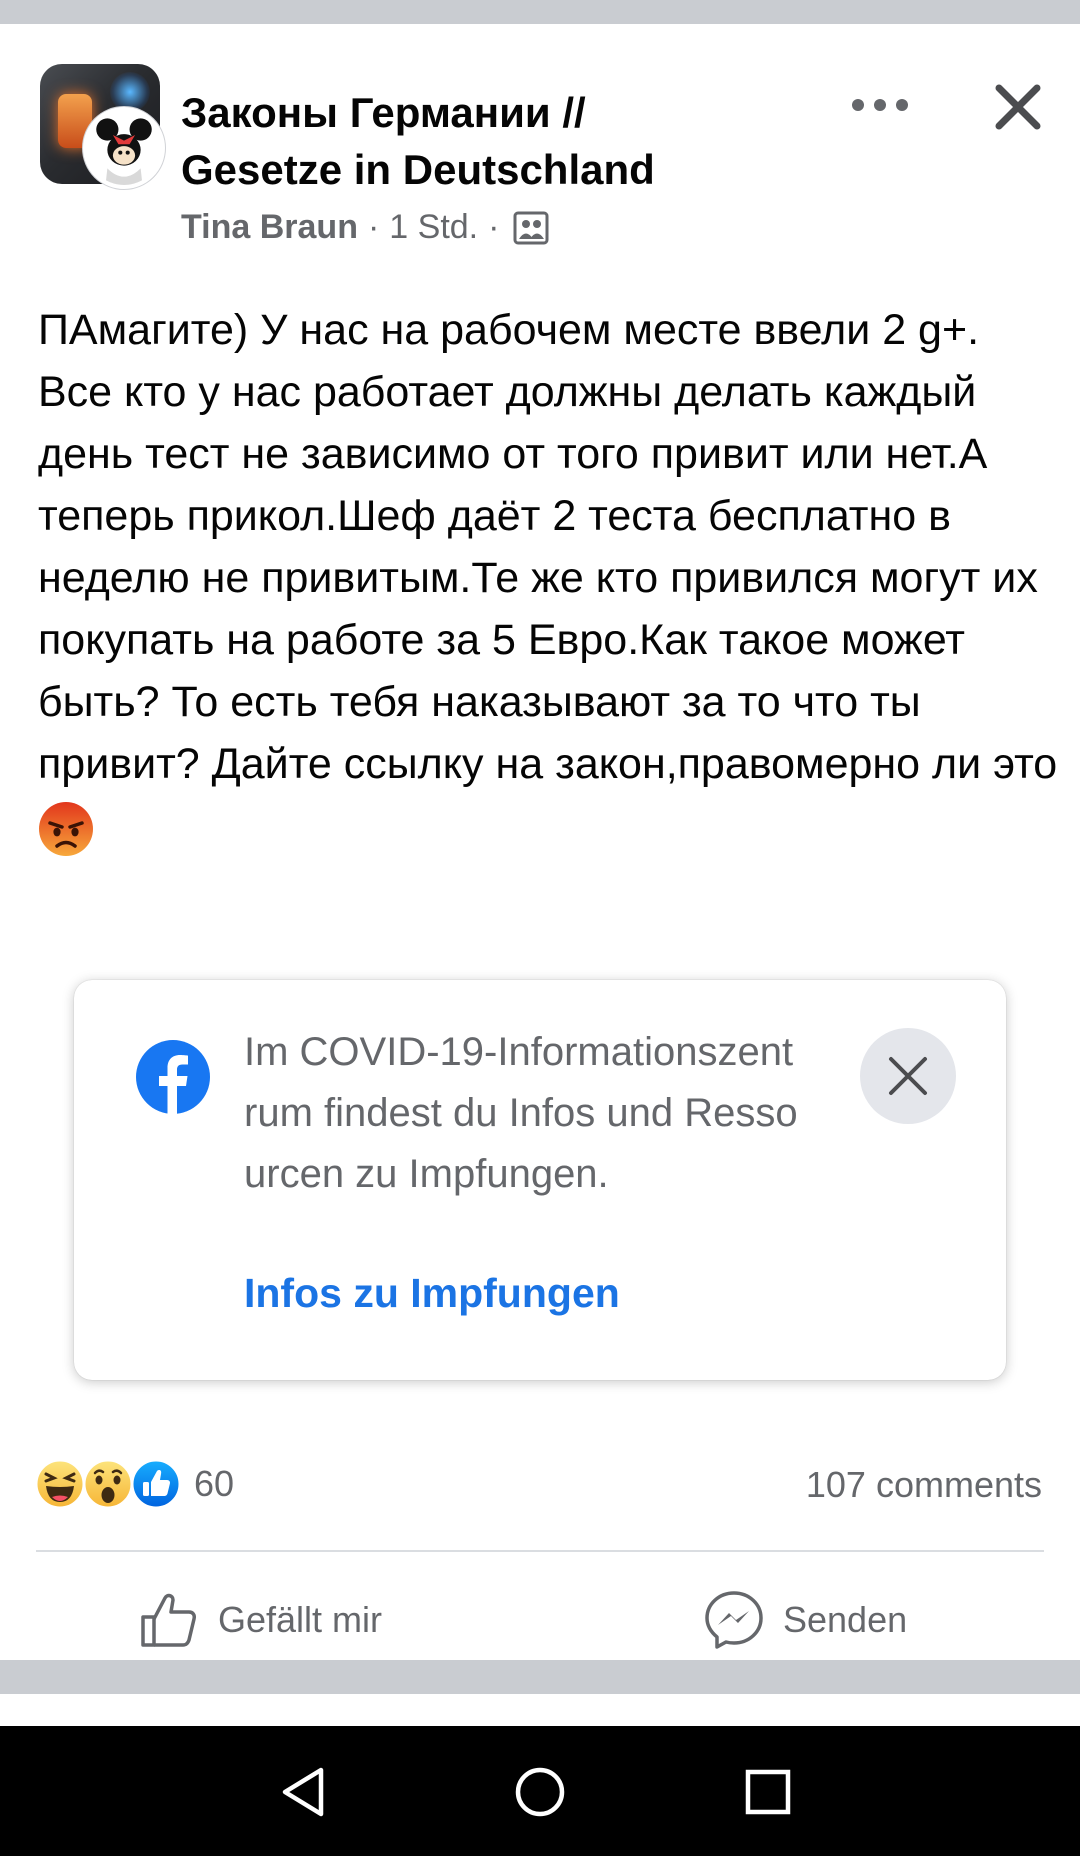 The height and width of the screenshot is (1856, 1080). I want to click on post-meta: Tina Braun · 1 Std. ·, so click(365, 227).